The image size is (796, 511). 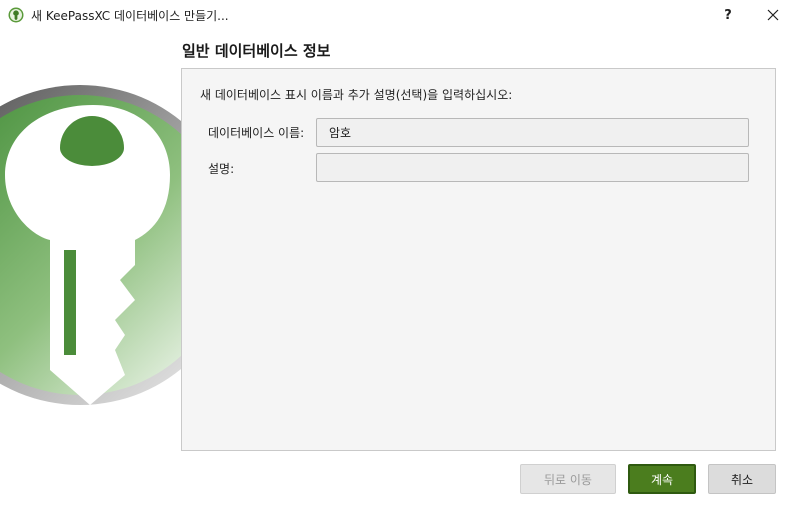 I want to click on close-button, so click(x=773, y=15).